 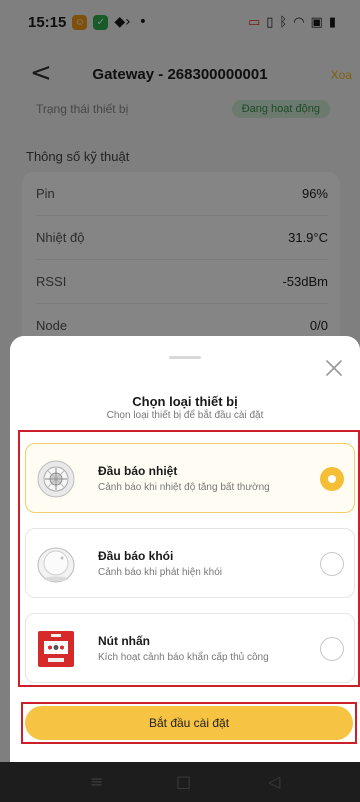 What do you see at coordinates (185, 415) in the screenshot?
I see `sheet-subtitle: Chọn loại thiết bị để bắt đầu cài đặt` at bounding box center [185, 415].